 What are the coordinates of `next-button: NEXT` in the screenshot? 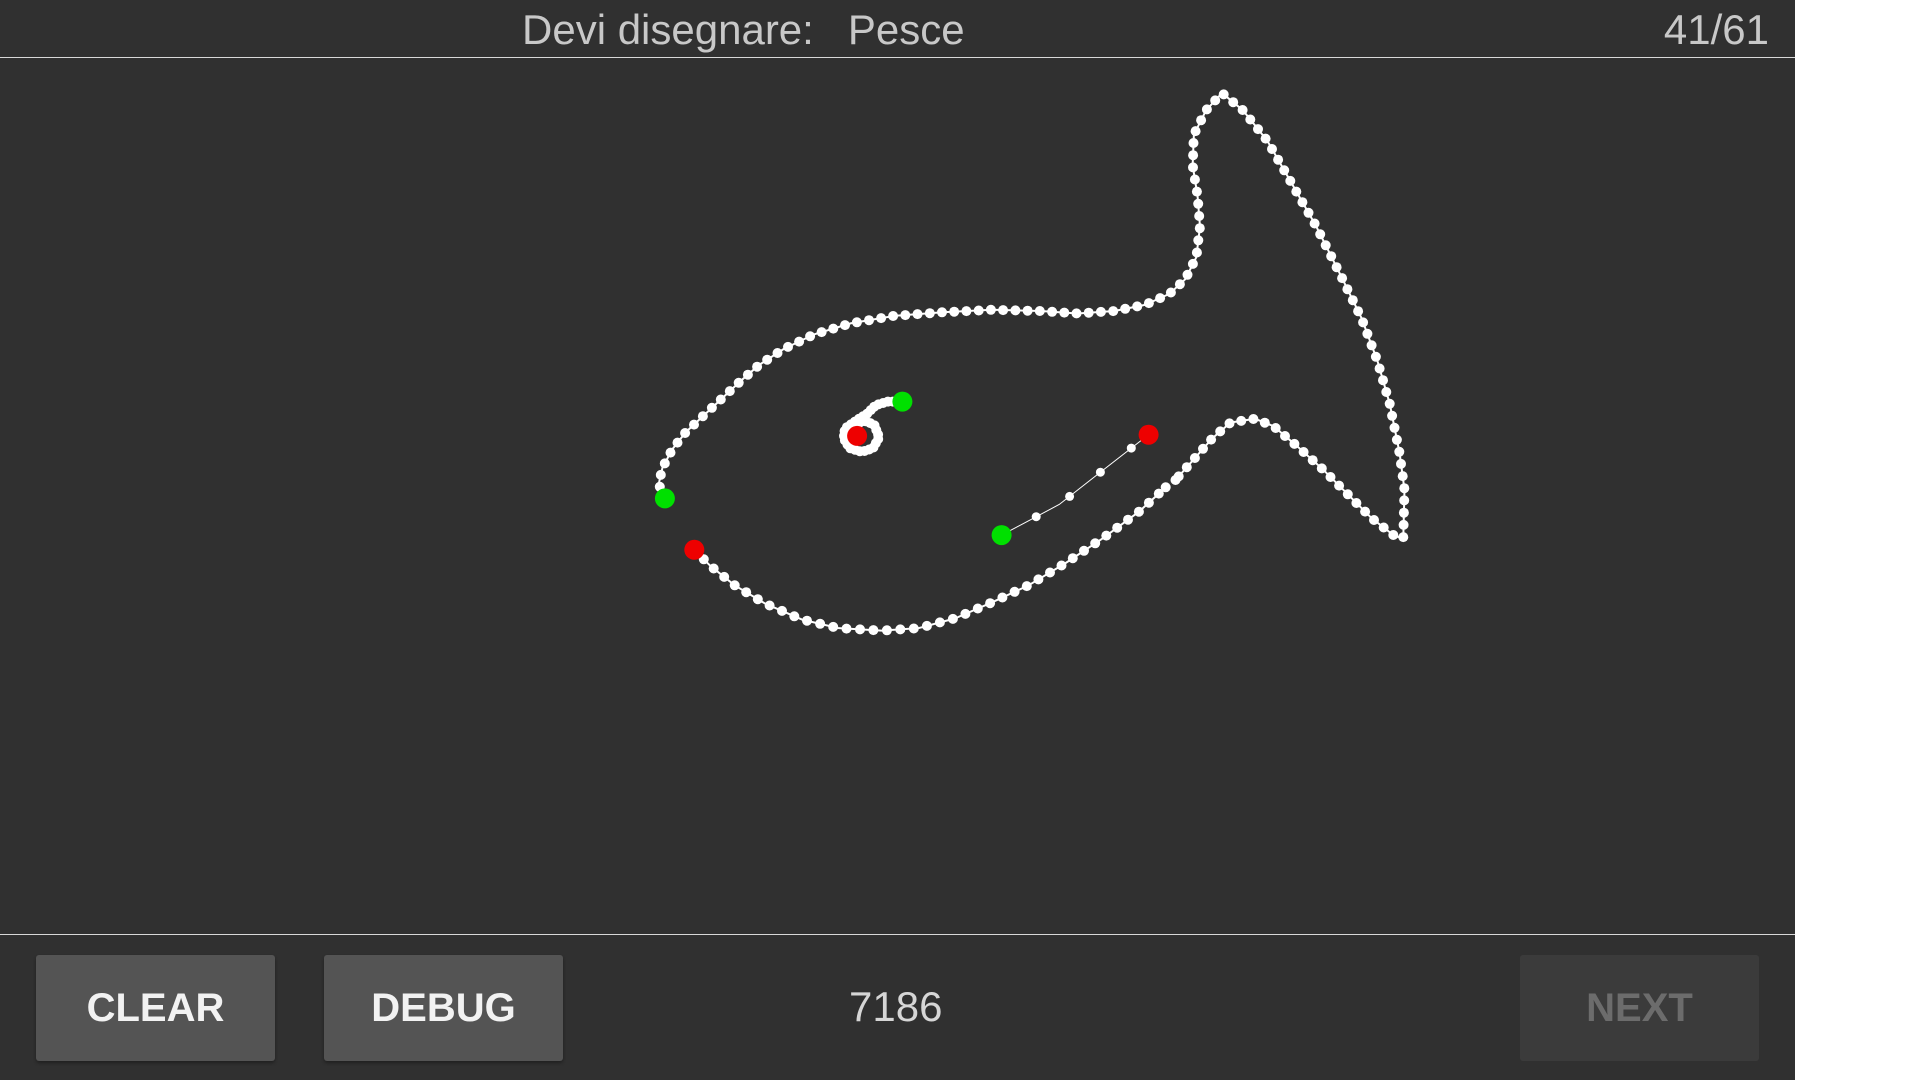 It's located at (1639, 1008).